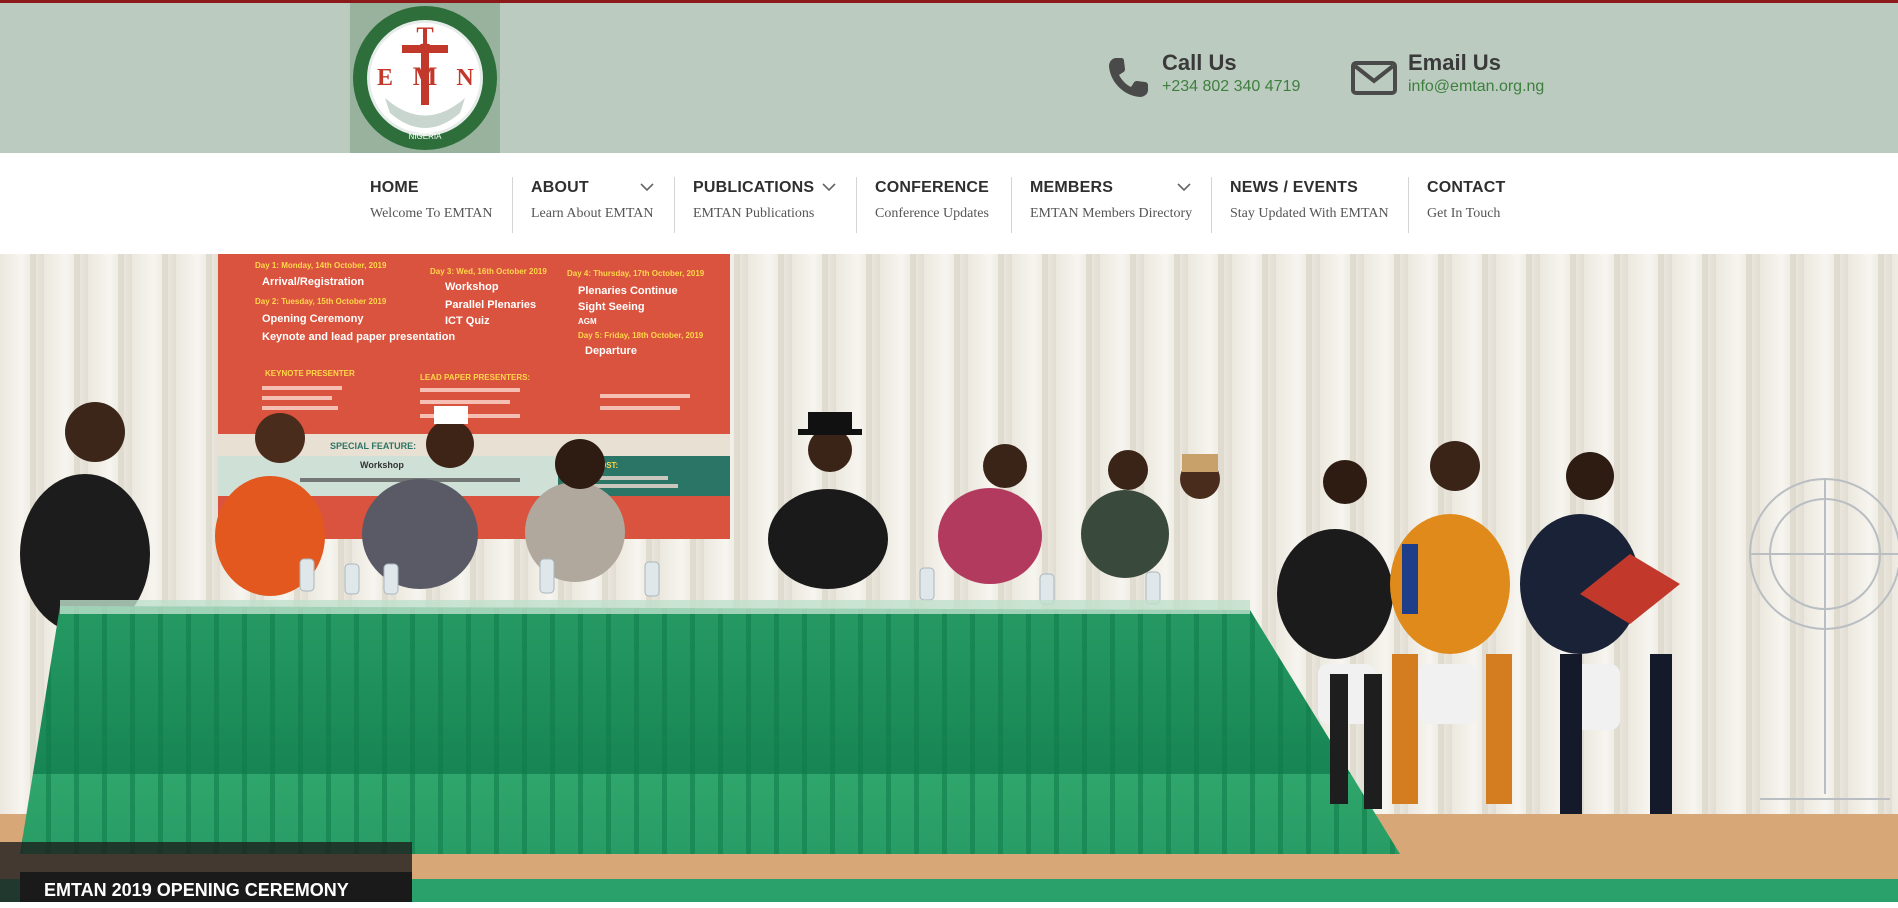 This screenshot has width=1898, height=908. What do you see at coordinates (1199, 62) in the screenshot?
I see `call-us-title: Call Us` at bounding box center [1199, 62].